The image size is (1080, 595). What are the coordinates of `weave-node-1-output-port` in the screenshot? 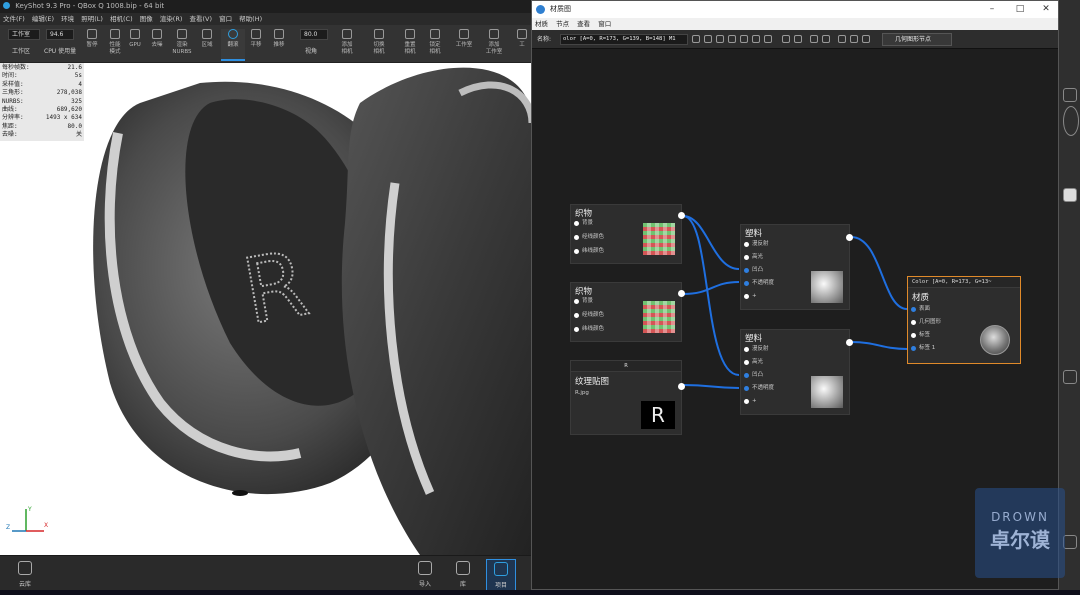 It's located at (681, 215).